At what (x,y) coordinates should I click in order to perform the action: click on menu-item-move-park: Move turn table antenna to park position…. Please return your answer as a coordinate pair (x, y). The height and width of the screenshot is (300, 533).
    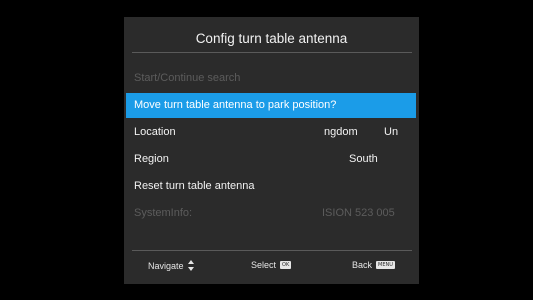
    Looking at the image, I should click on (271, 105).